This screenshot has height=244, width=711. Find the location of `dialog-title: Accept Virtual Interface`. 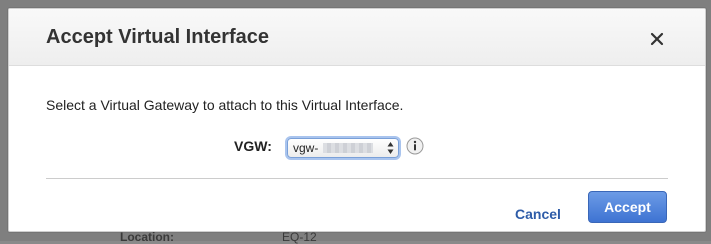

dialog-title: Accept Virtual Interface is located at coordinates (158, 37).